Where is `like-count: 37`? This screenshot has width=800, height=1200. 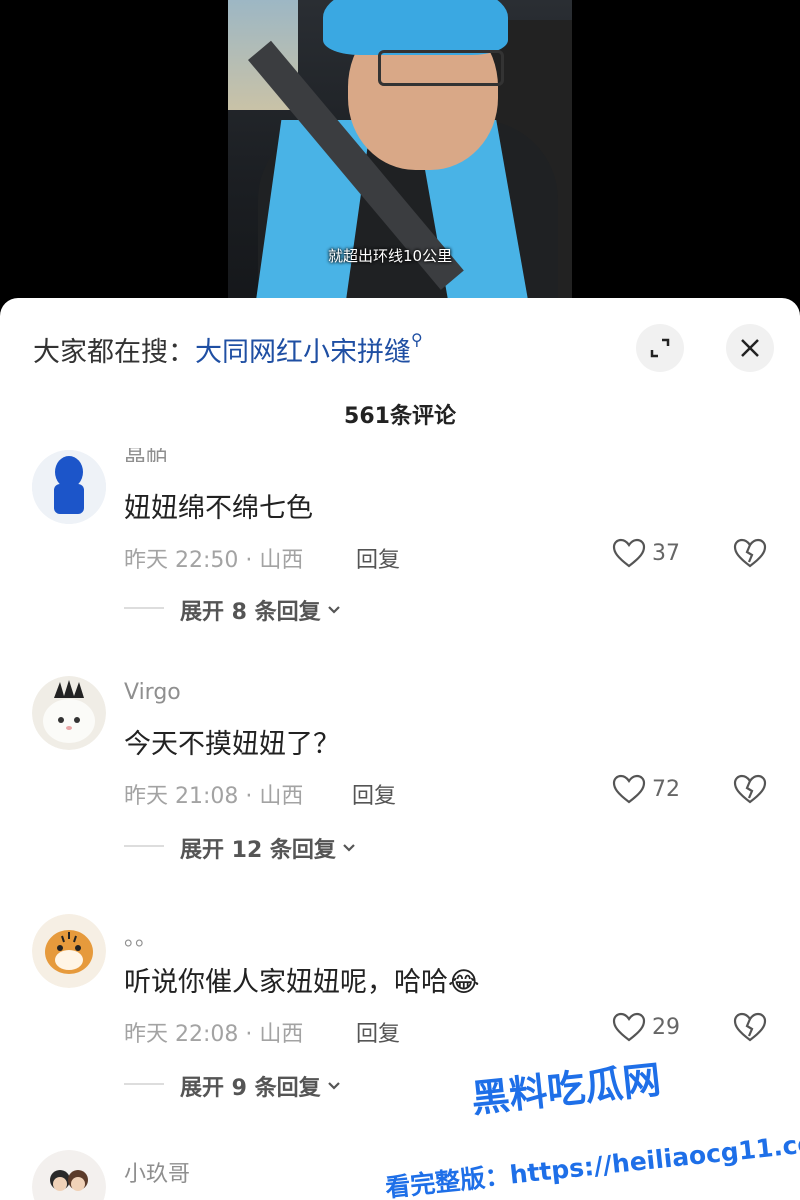
like-count: 37 is located at coordinates (666, 553).